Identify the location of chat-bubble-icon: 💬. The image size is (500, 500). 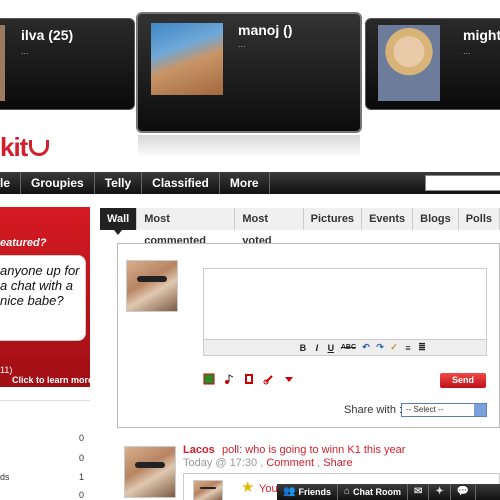
(463, 491).